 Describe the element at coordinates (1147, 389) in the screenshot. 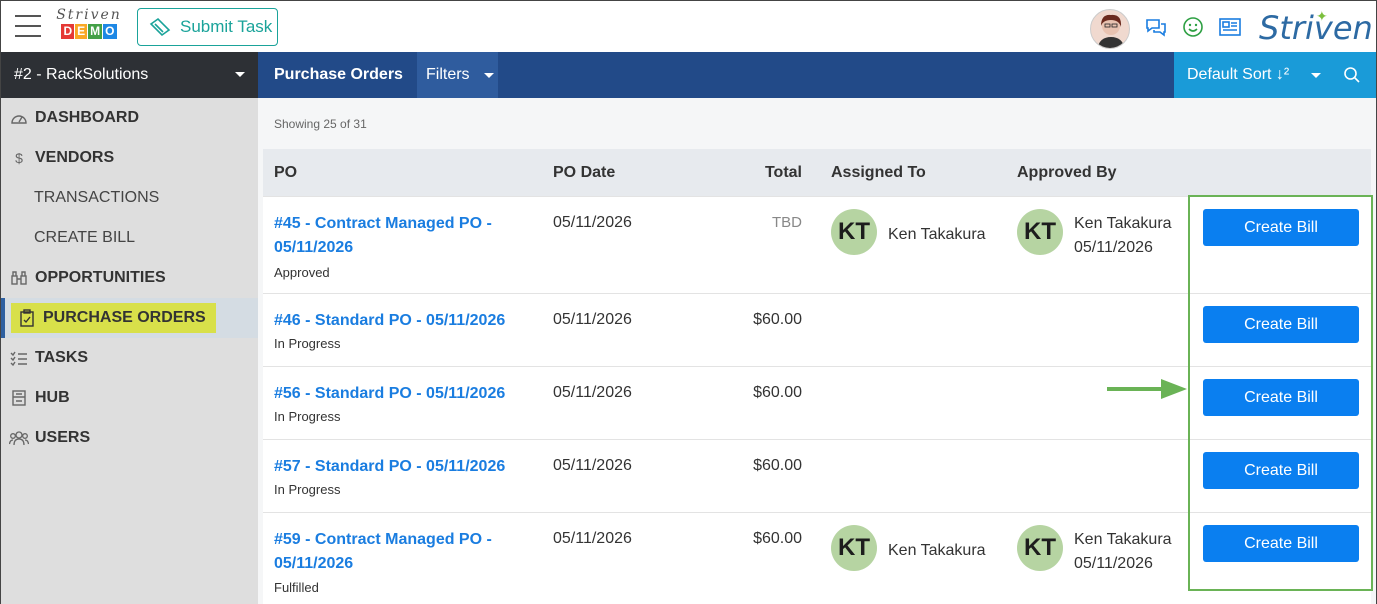

I see `arrow-right-icon` at that location.